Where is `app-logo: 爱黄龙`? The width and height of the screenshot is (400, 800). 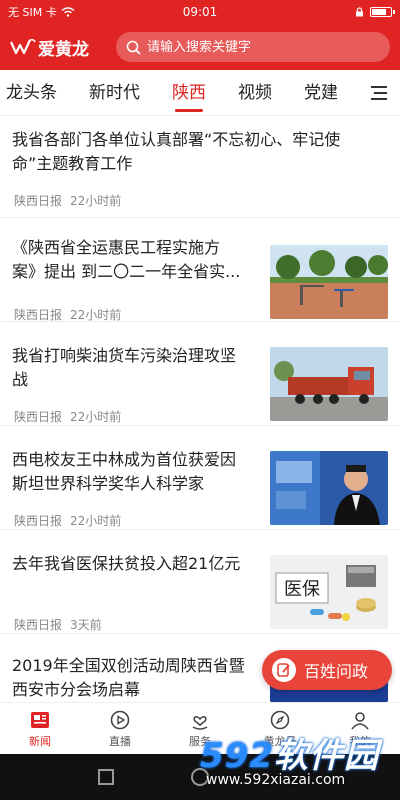
app-logo: 爱黄龙 is located at coordinates (63, 47).